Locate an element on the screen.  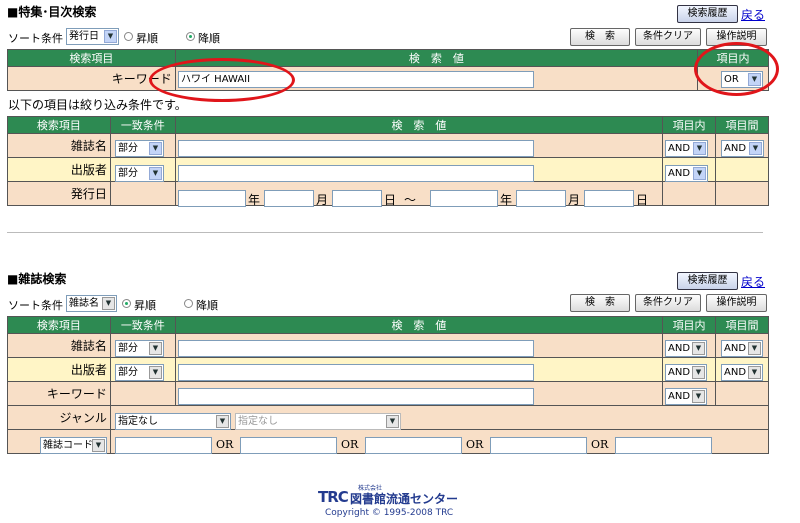
row-label-date: 発行日 is located at coordinates (59, 193).